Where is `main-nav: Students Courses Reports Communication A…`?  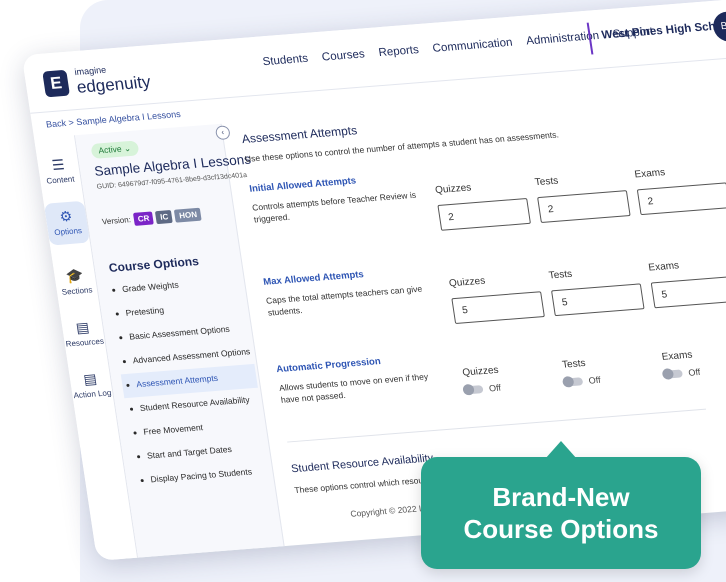
main-nav: Students Courses Reports Communication A… is located at coordinates (458, 47).